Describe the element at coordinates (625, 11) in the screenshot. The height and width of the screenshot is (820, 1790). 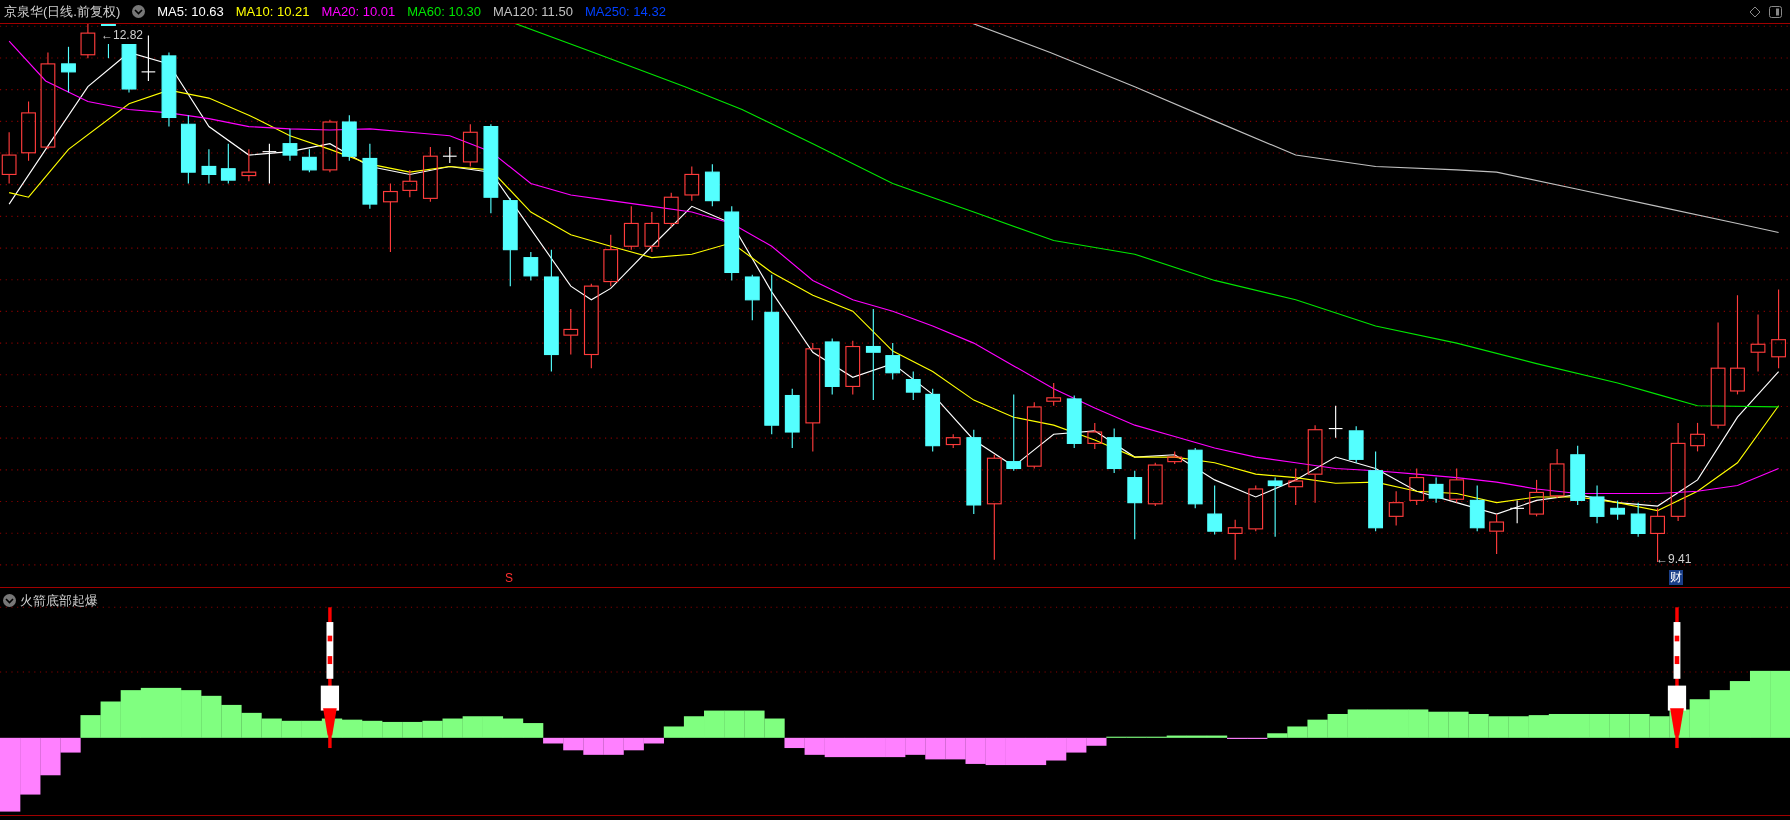
I see `moving-average-legend: MA250: 14.32` at that location.